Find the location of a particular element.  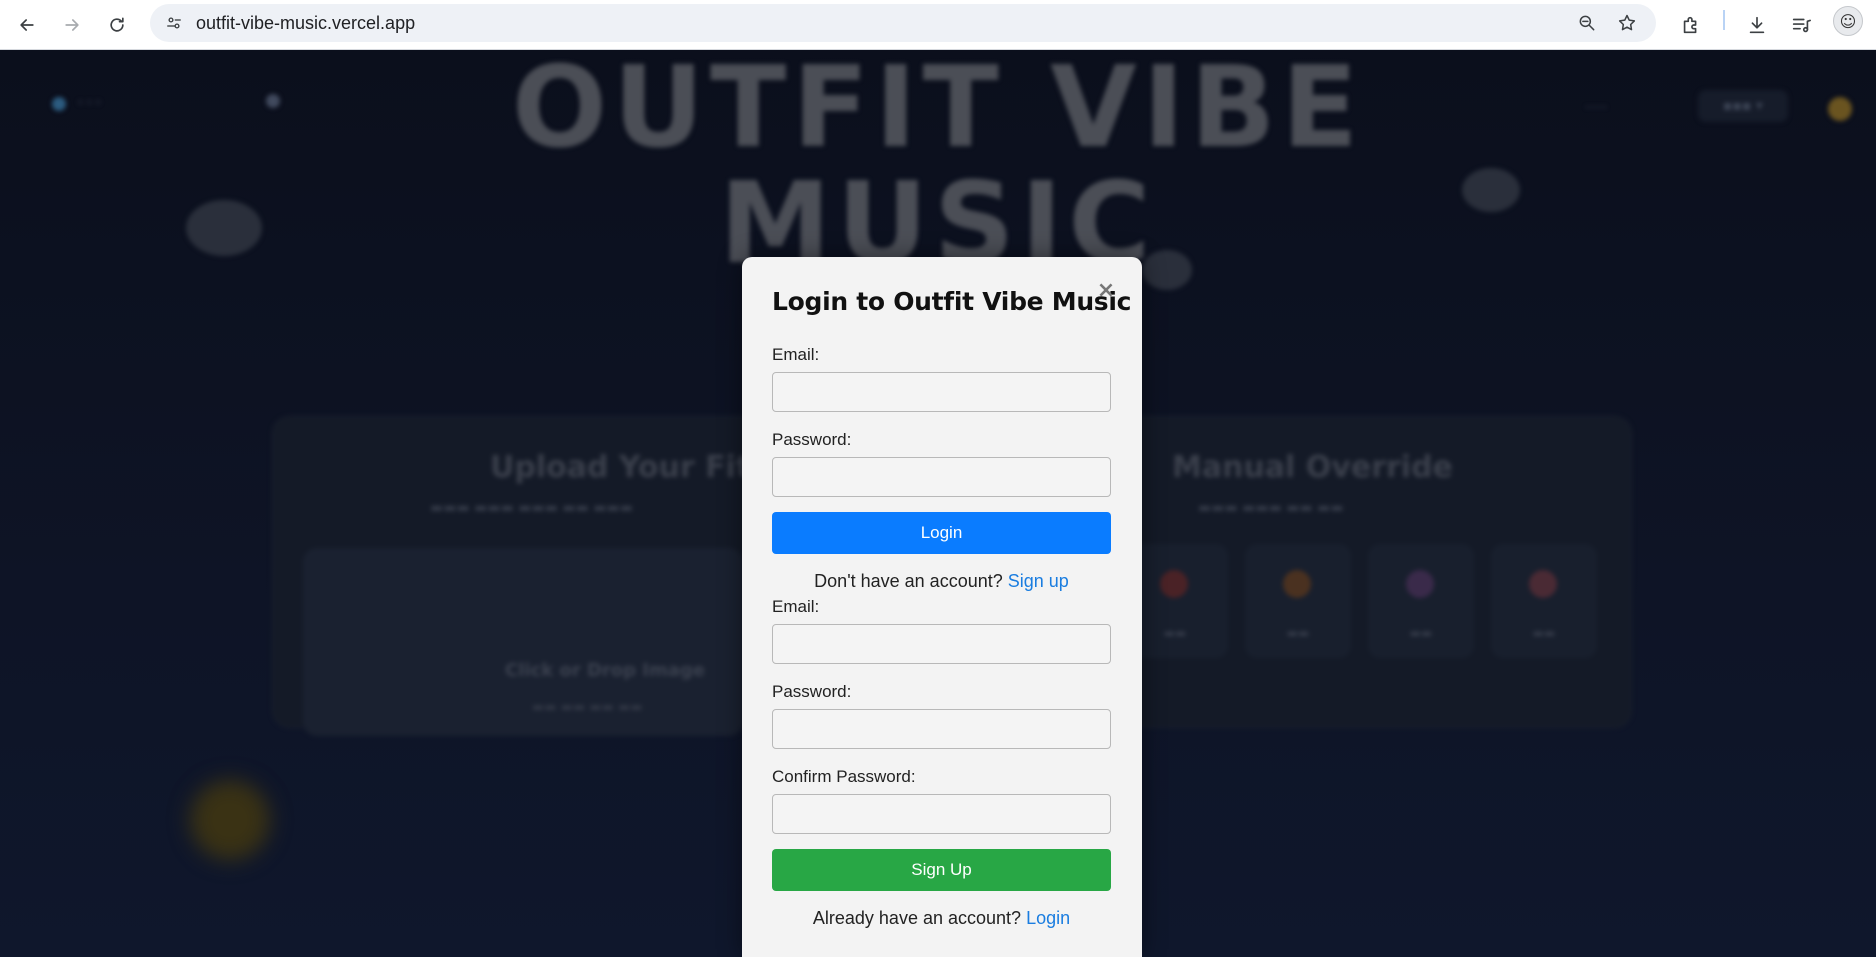

zoom-out-icon is located at coordinates (1587, 23).